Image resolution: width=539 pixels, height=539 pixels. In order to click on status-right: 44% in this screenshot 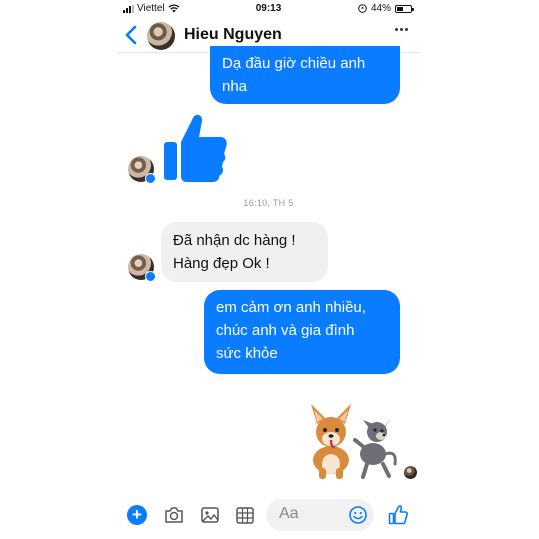, I will do `click(386, 8)`.